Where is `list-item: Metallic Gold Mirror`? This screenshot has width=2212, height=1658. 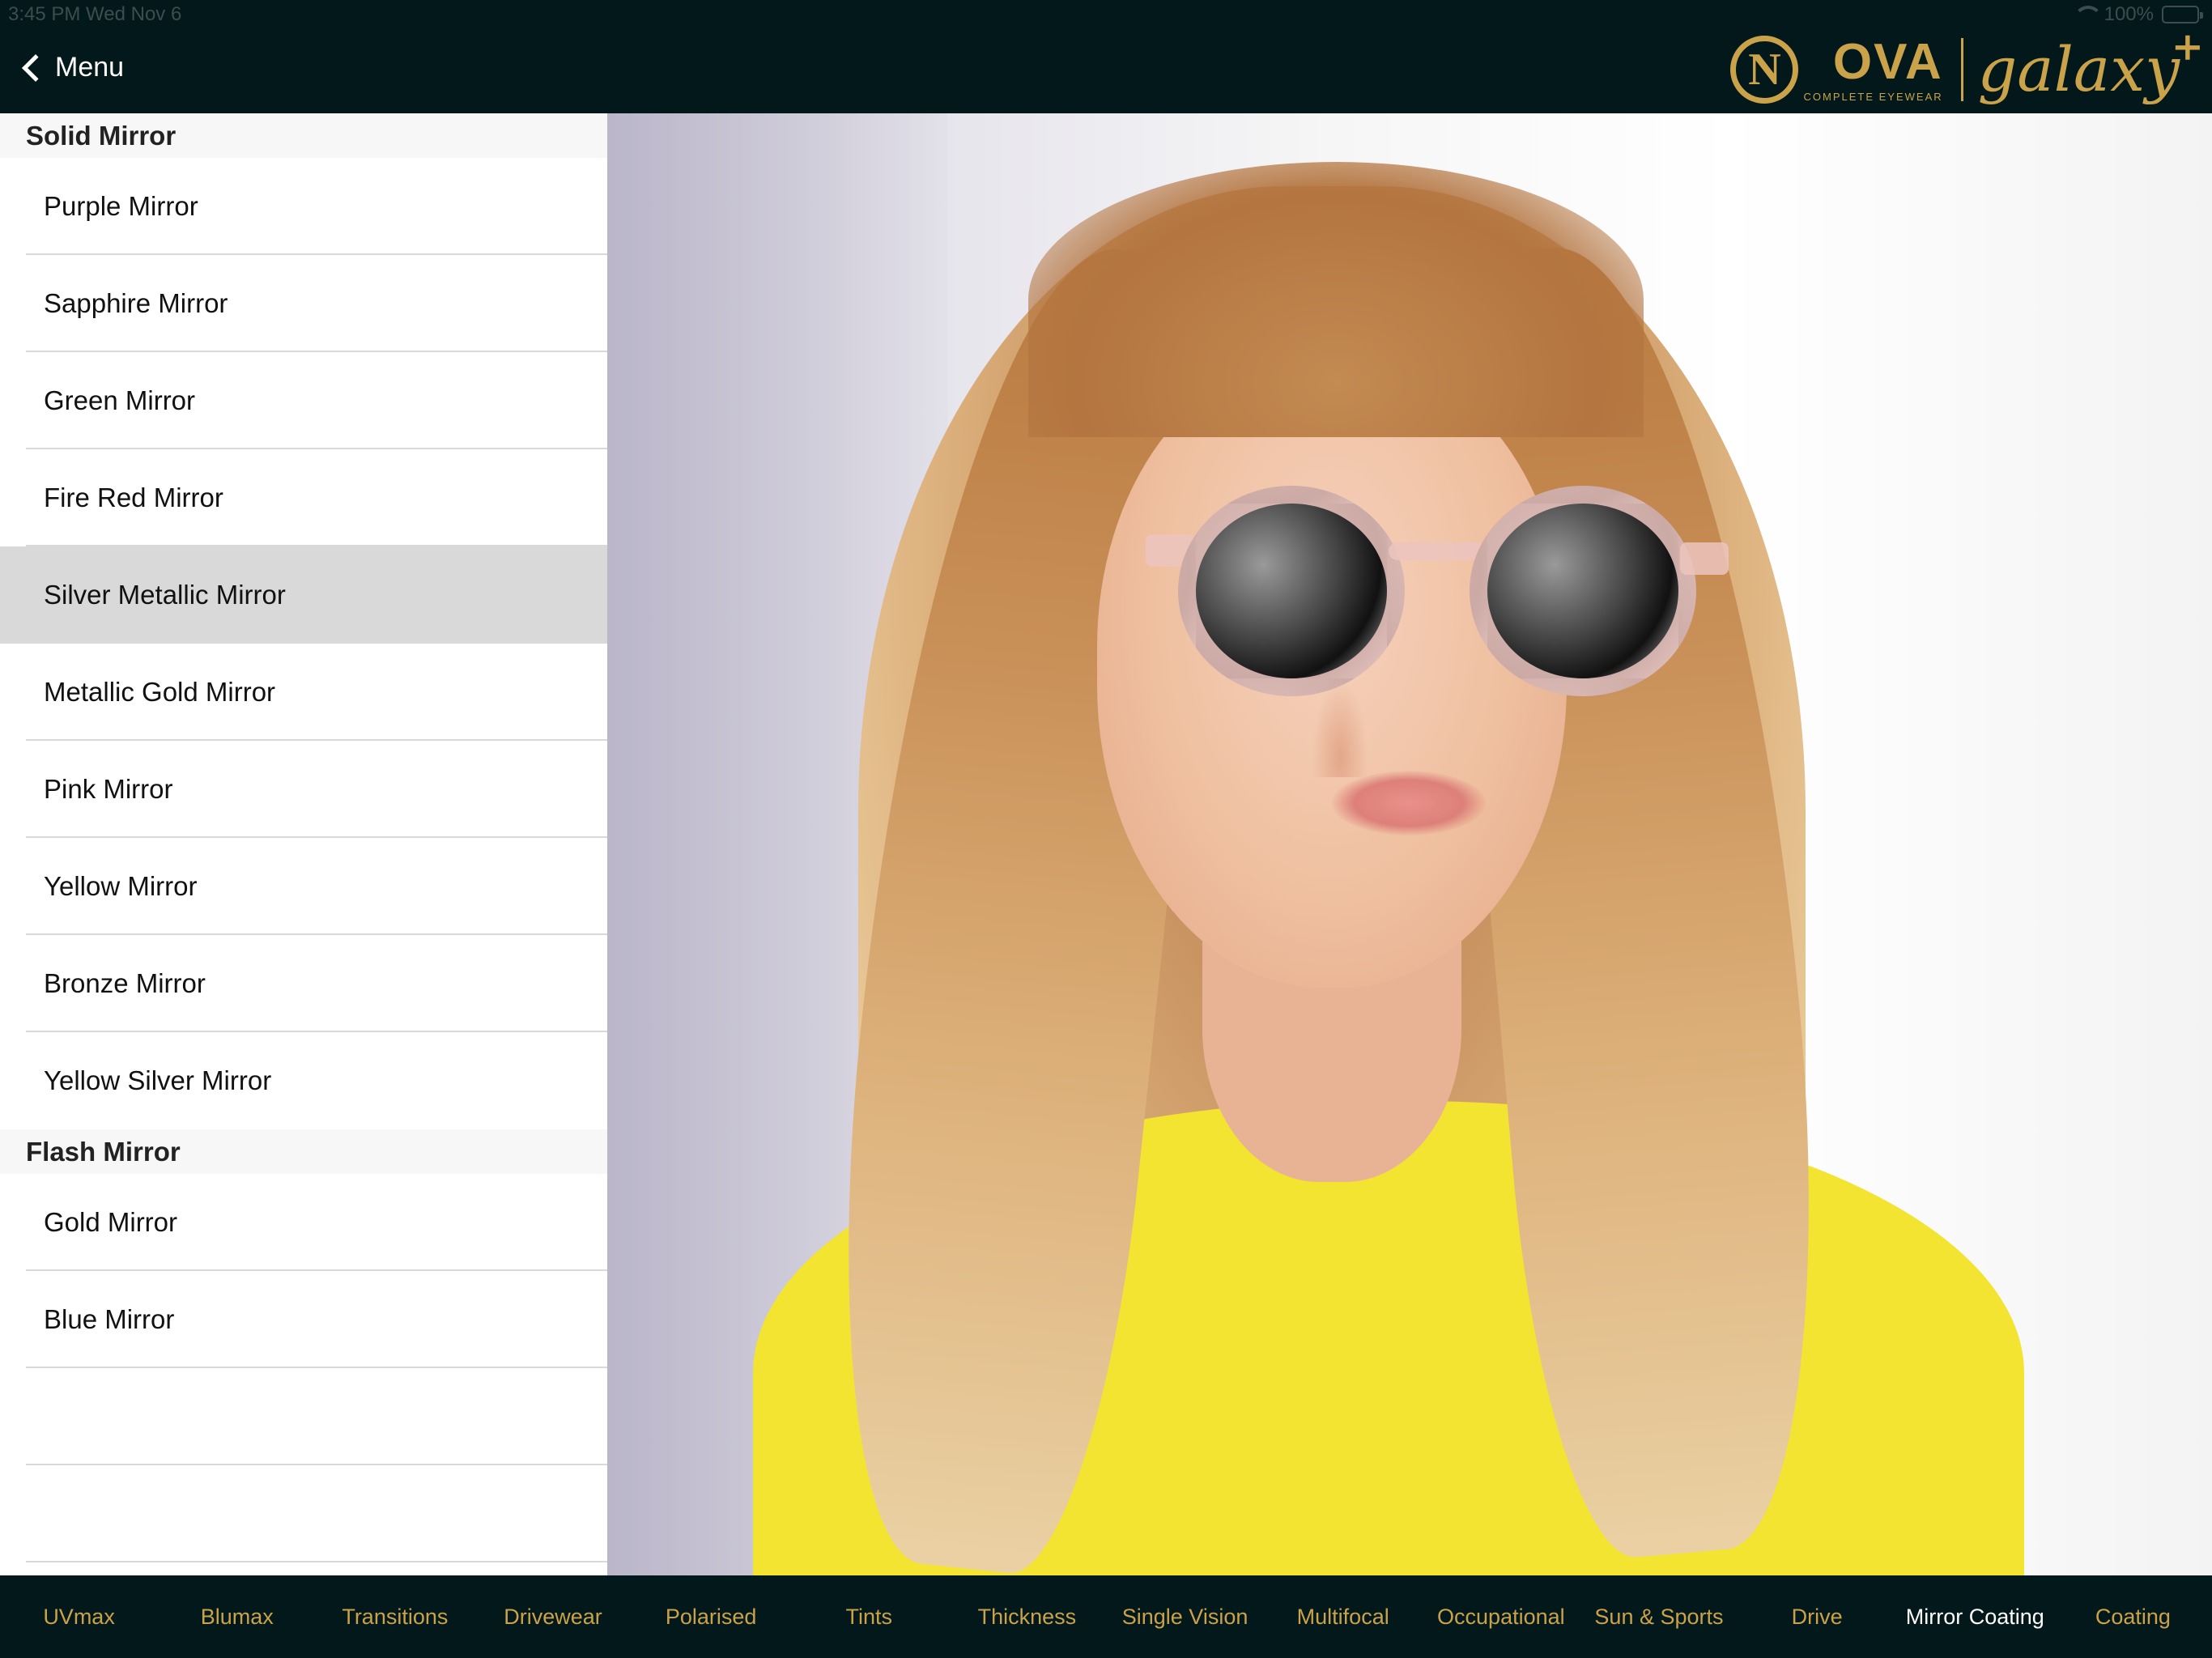 list-item: Metallic Gold Mirror is located at coordinates (303, 692).